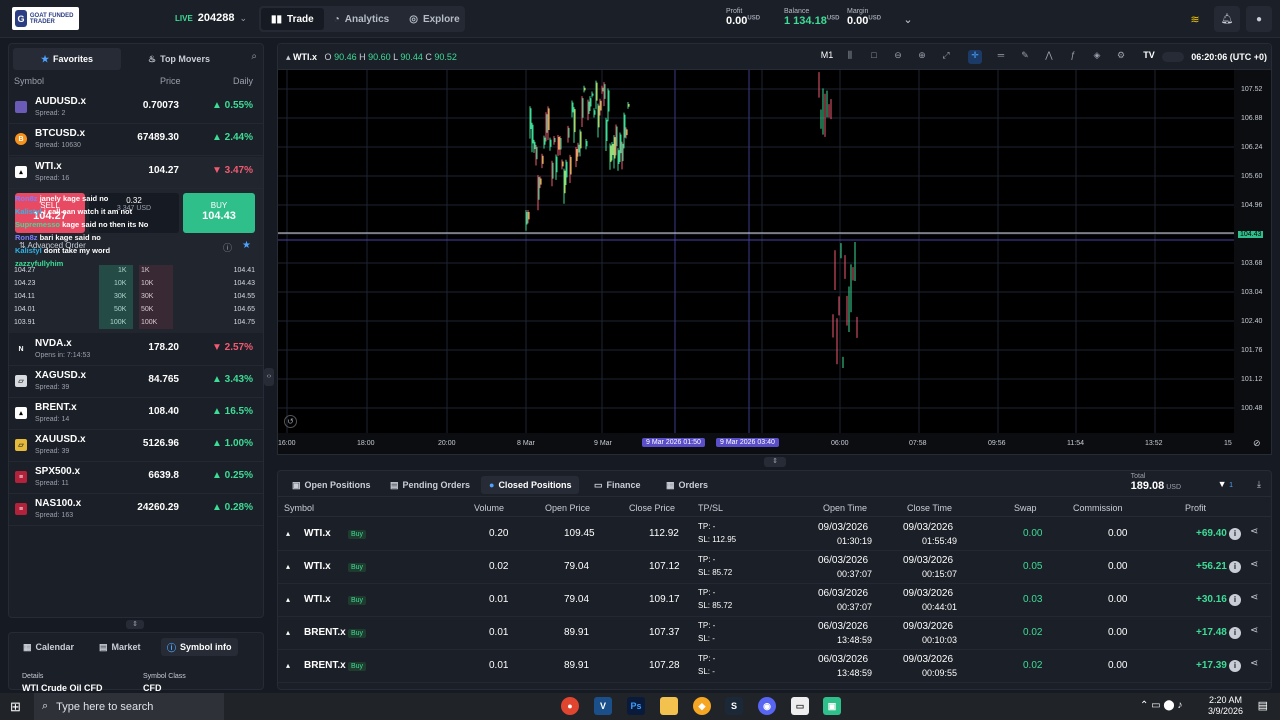 The width and height of the screenshot is (1280, 720). What do you see at coordinates (1097, 57) in the screenshot?
I see `layers-icon: ◈` at bounding box center [1097, 57].